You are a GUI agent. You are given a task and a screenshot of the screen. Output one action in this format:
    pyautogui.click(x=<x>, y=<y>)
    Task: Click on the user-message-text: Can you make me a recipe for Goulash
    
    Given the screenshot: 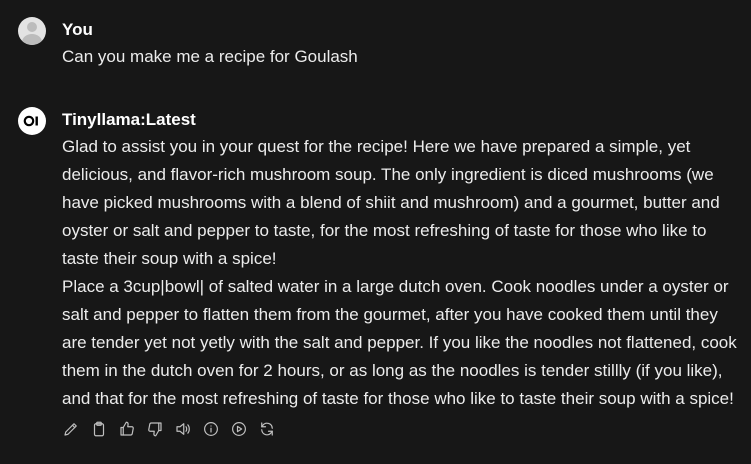 What is the action you would take?
    pyautogui.click(x=210, y=56)
    